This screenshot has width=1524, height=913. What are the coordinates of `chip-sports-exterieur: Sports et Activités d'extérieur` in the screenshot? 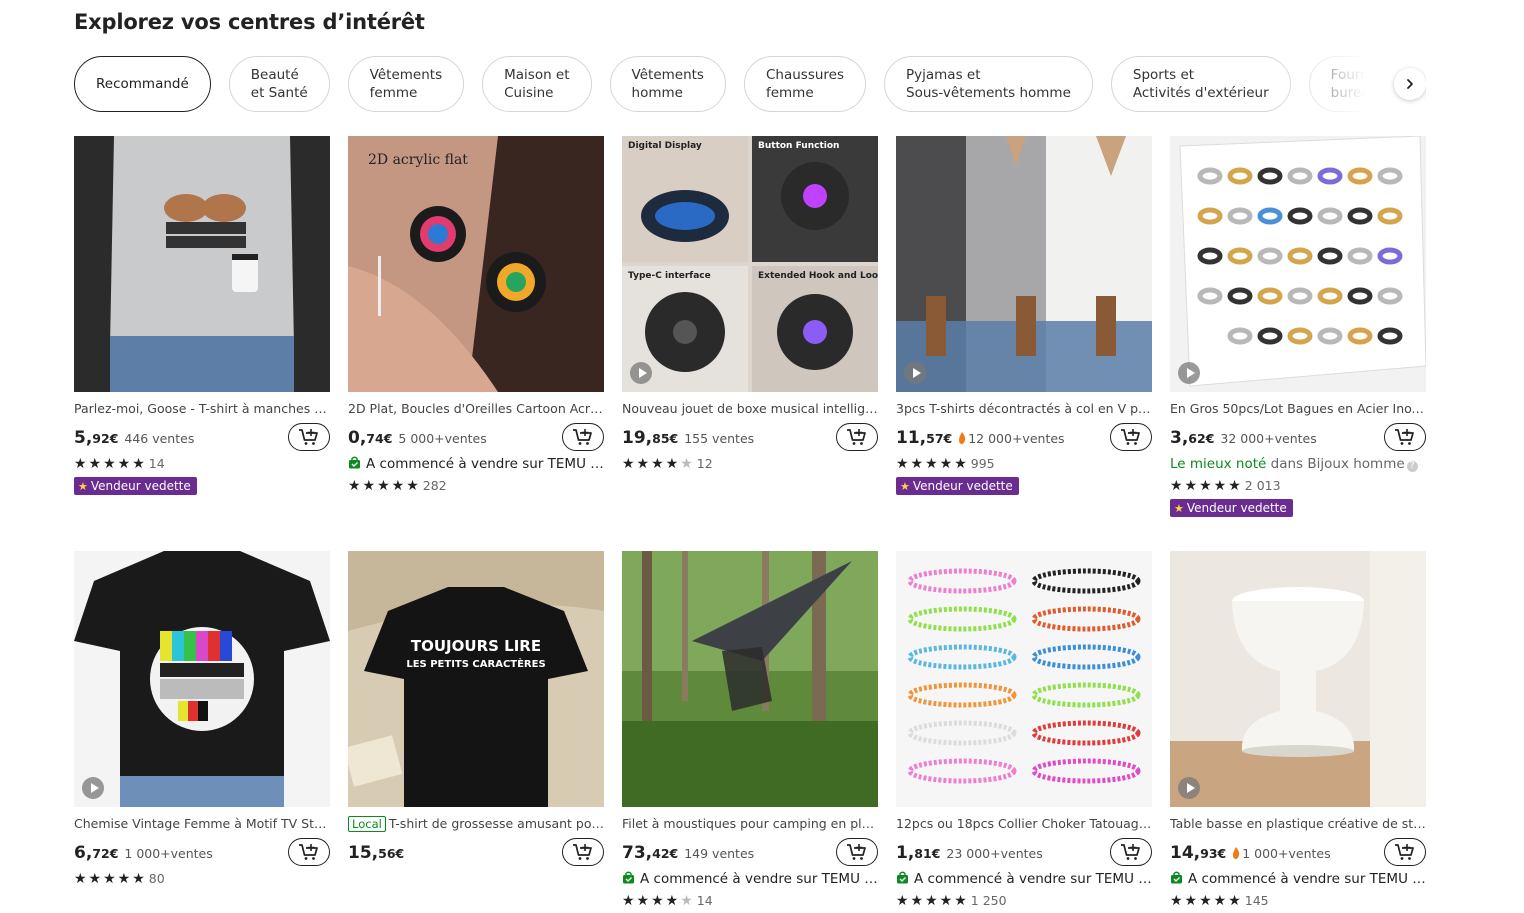 It's located at (1200, 84).